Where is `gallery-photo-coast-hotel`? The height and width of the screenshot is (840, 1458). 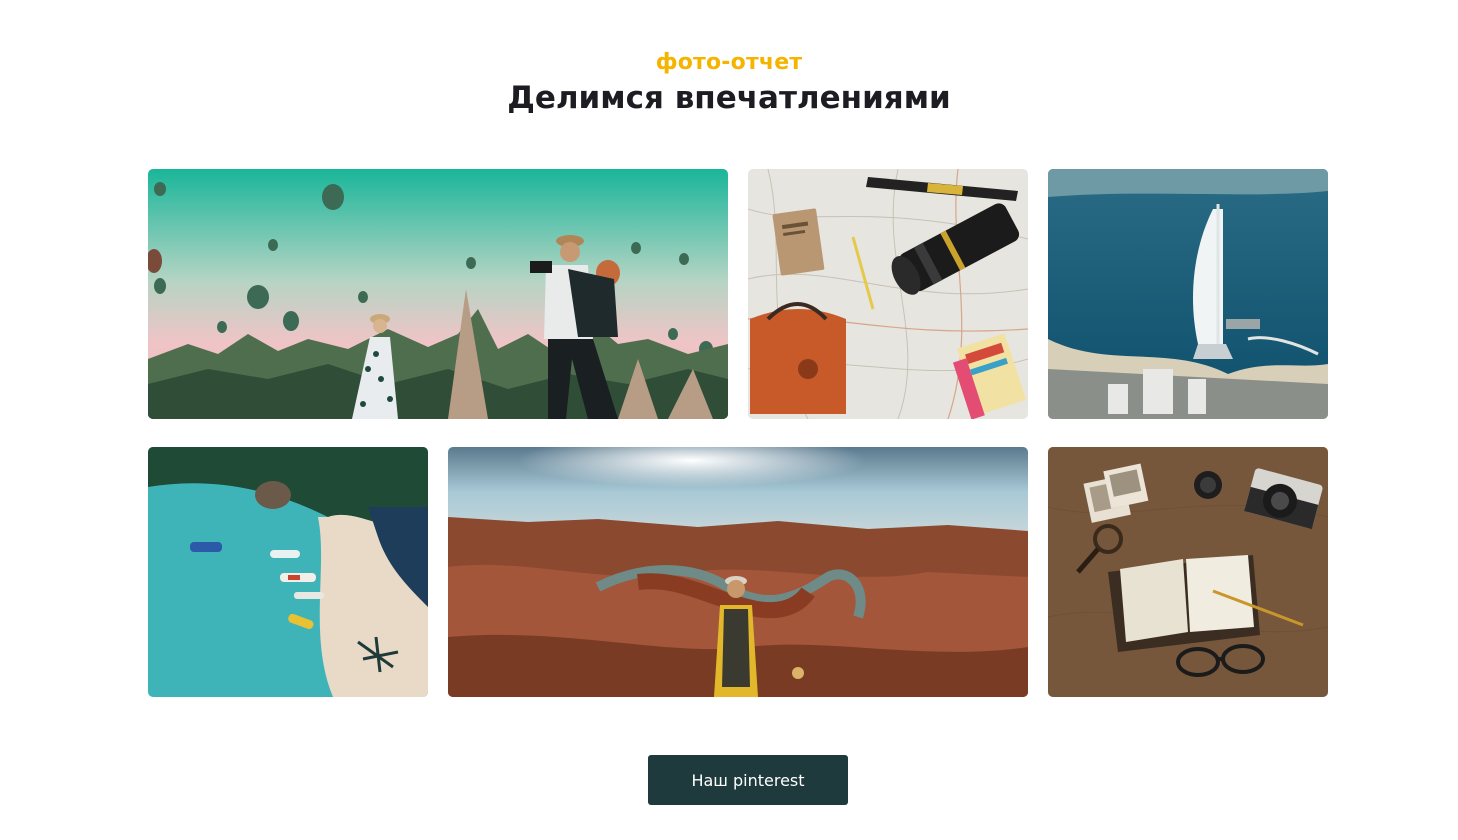 gallery-photo-coast-hotel is located at coordinates (1188, 294).